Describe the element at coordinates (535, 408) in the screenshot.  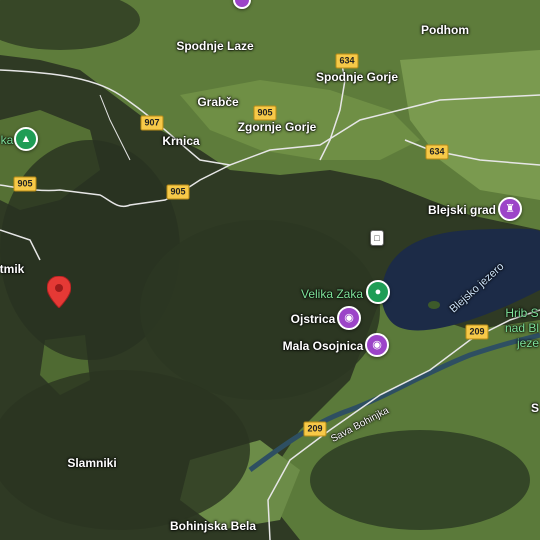
I see `place-label-partial-s: S` at that location.